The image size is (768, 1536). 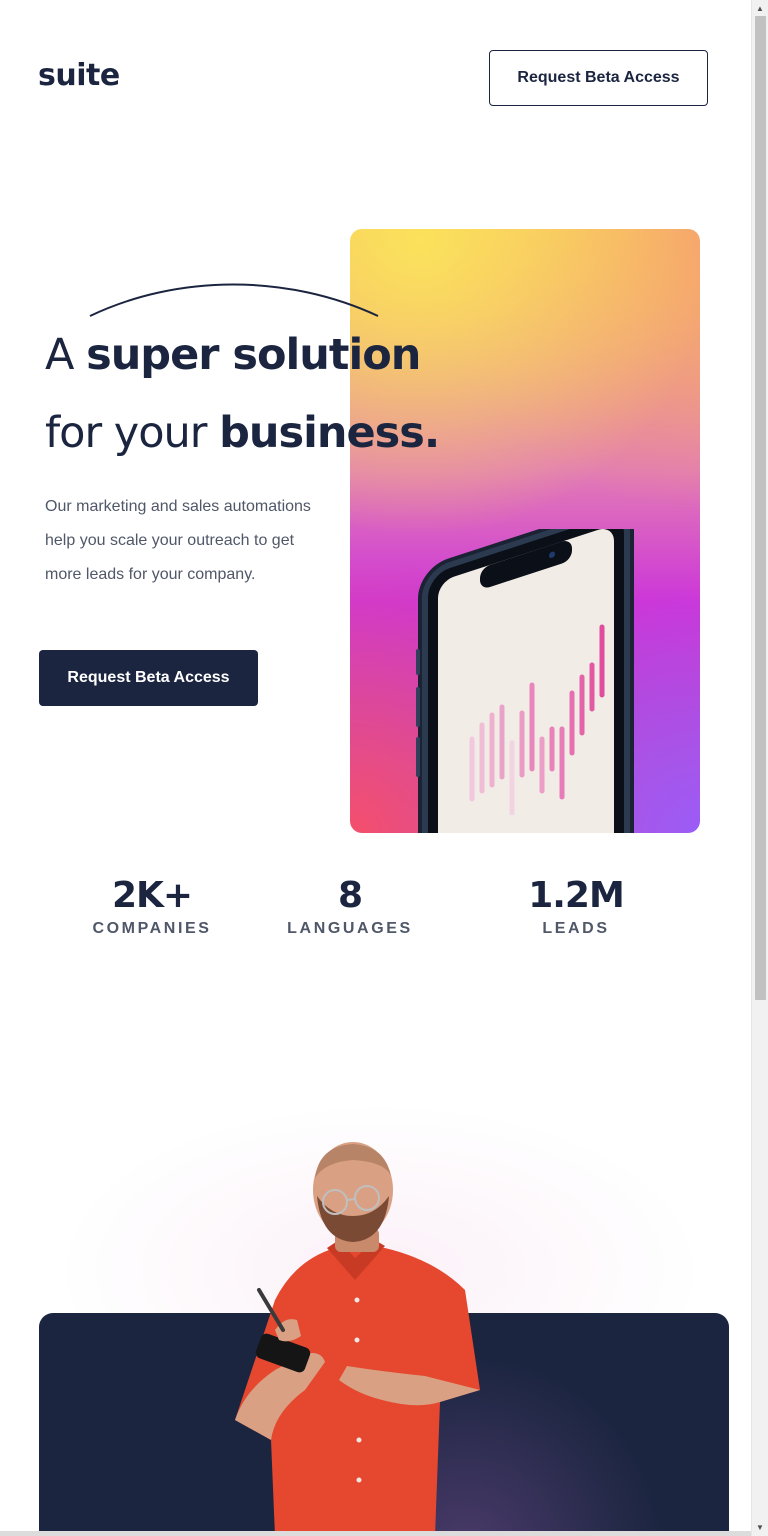 I want to click on stat-leads: 1.2M LEADS, so click(x=576, y=906).